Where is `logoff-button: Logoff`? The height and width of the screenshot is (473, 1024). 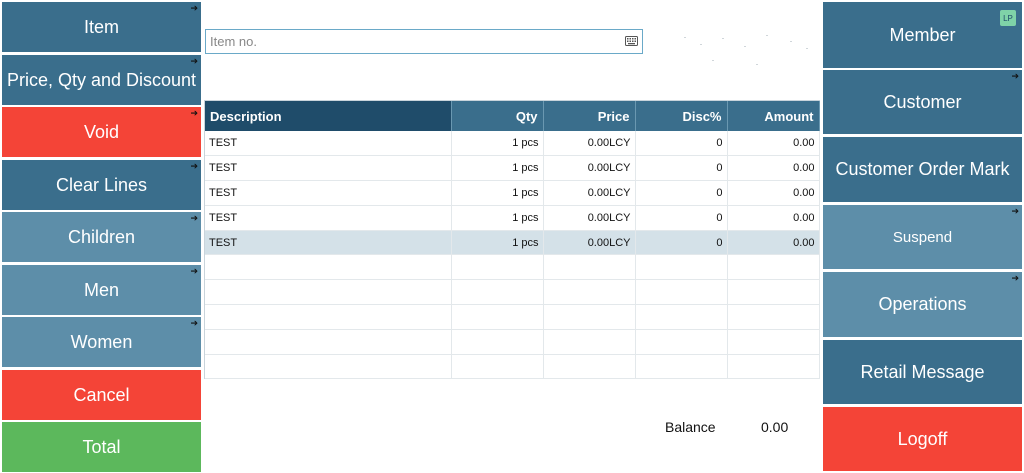
logoff-button: Logoff is located at coordinates (922, 439).